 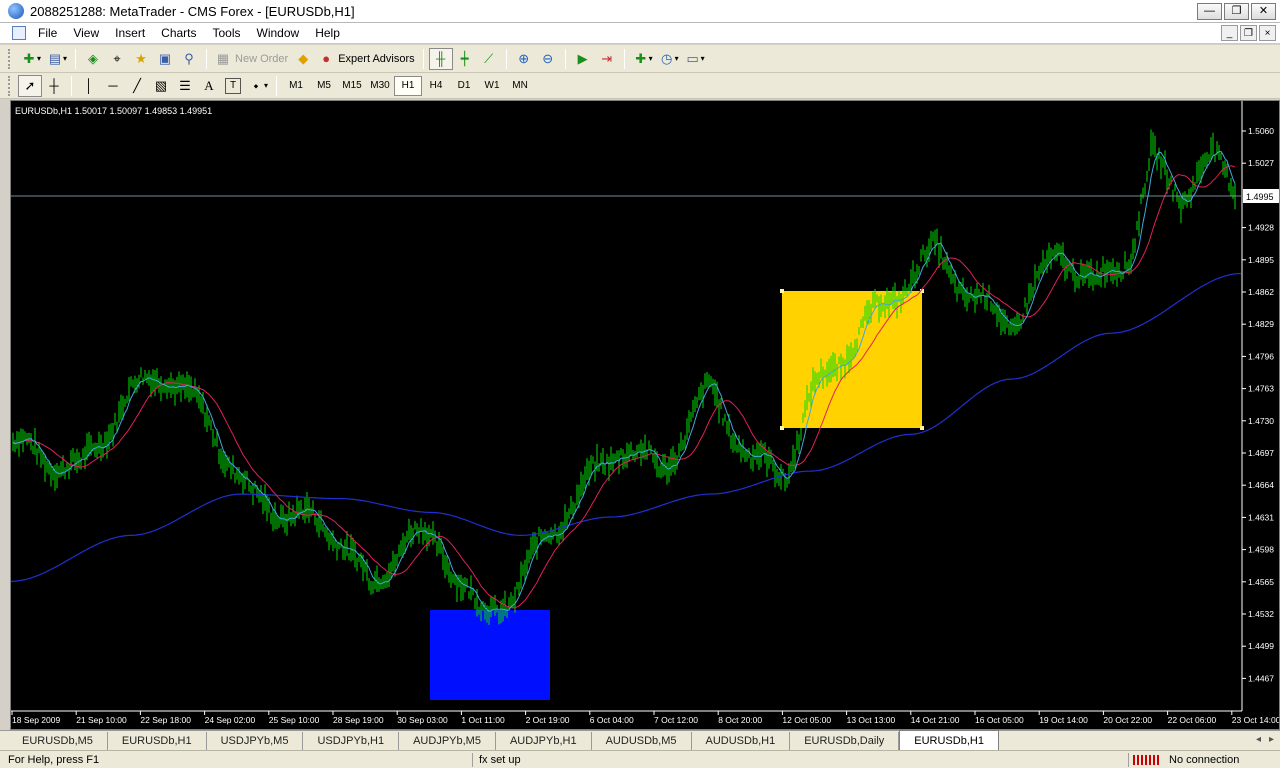 What do you see at coordinates (1183, 760) in the screenshot?
I see `status-connection: No connection` at bounding box center [1183, 760].